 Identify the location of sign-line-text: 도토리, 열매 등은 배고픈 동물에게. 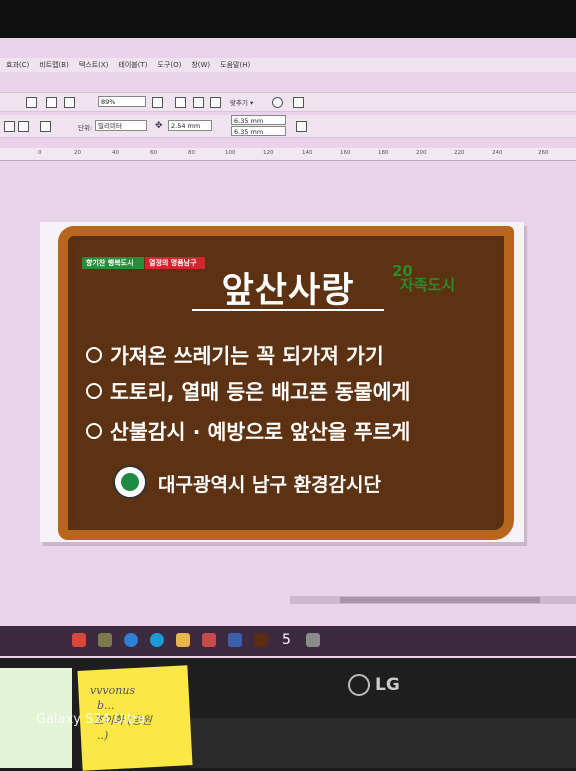
(260, 392).